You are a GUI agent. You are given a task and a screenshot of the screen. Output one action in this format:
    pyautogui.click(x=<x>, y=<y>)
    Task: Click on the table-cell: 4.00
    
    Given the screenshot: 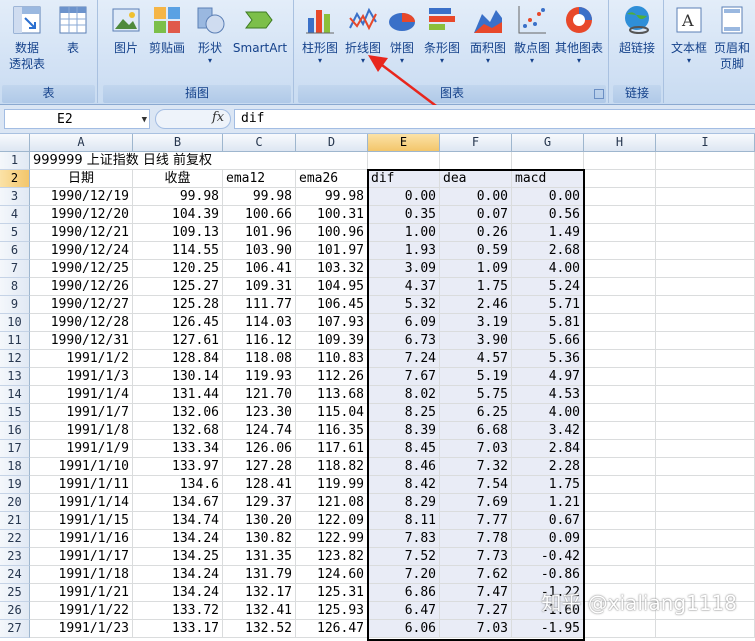 What is the action you would take?
    pyautogui.click(x=548, y=269)
    